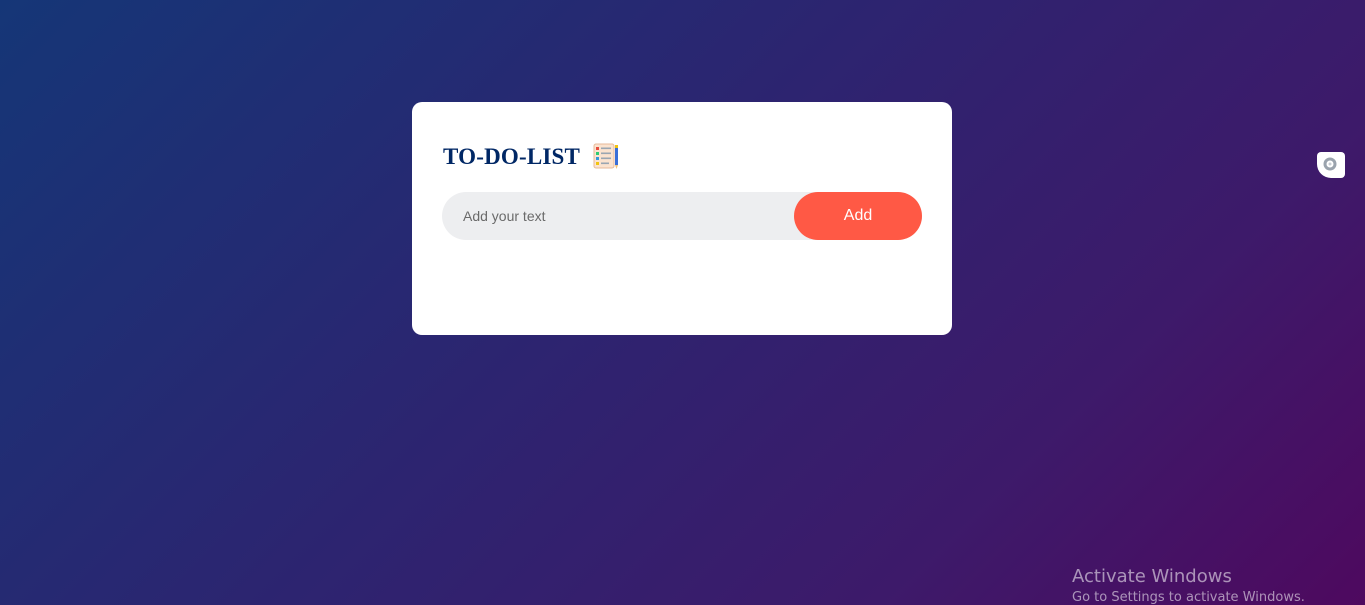 The image size is (1365, 605). I want to click on input-row: Add, so click(682, 216).